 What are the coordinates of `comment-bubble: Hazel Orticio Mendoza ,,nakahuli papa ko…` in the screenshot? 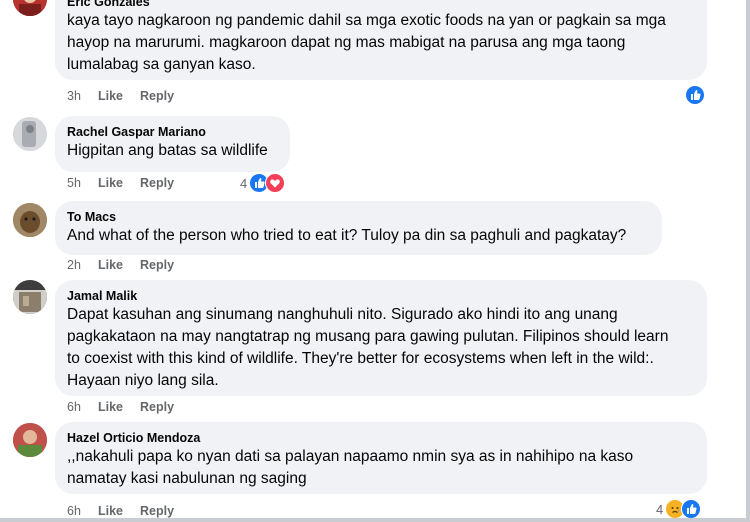 It's located at (381, 458).